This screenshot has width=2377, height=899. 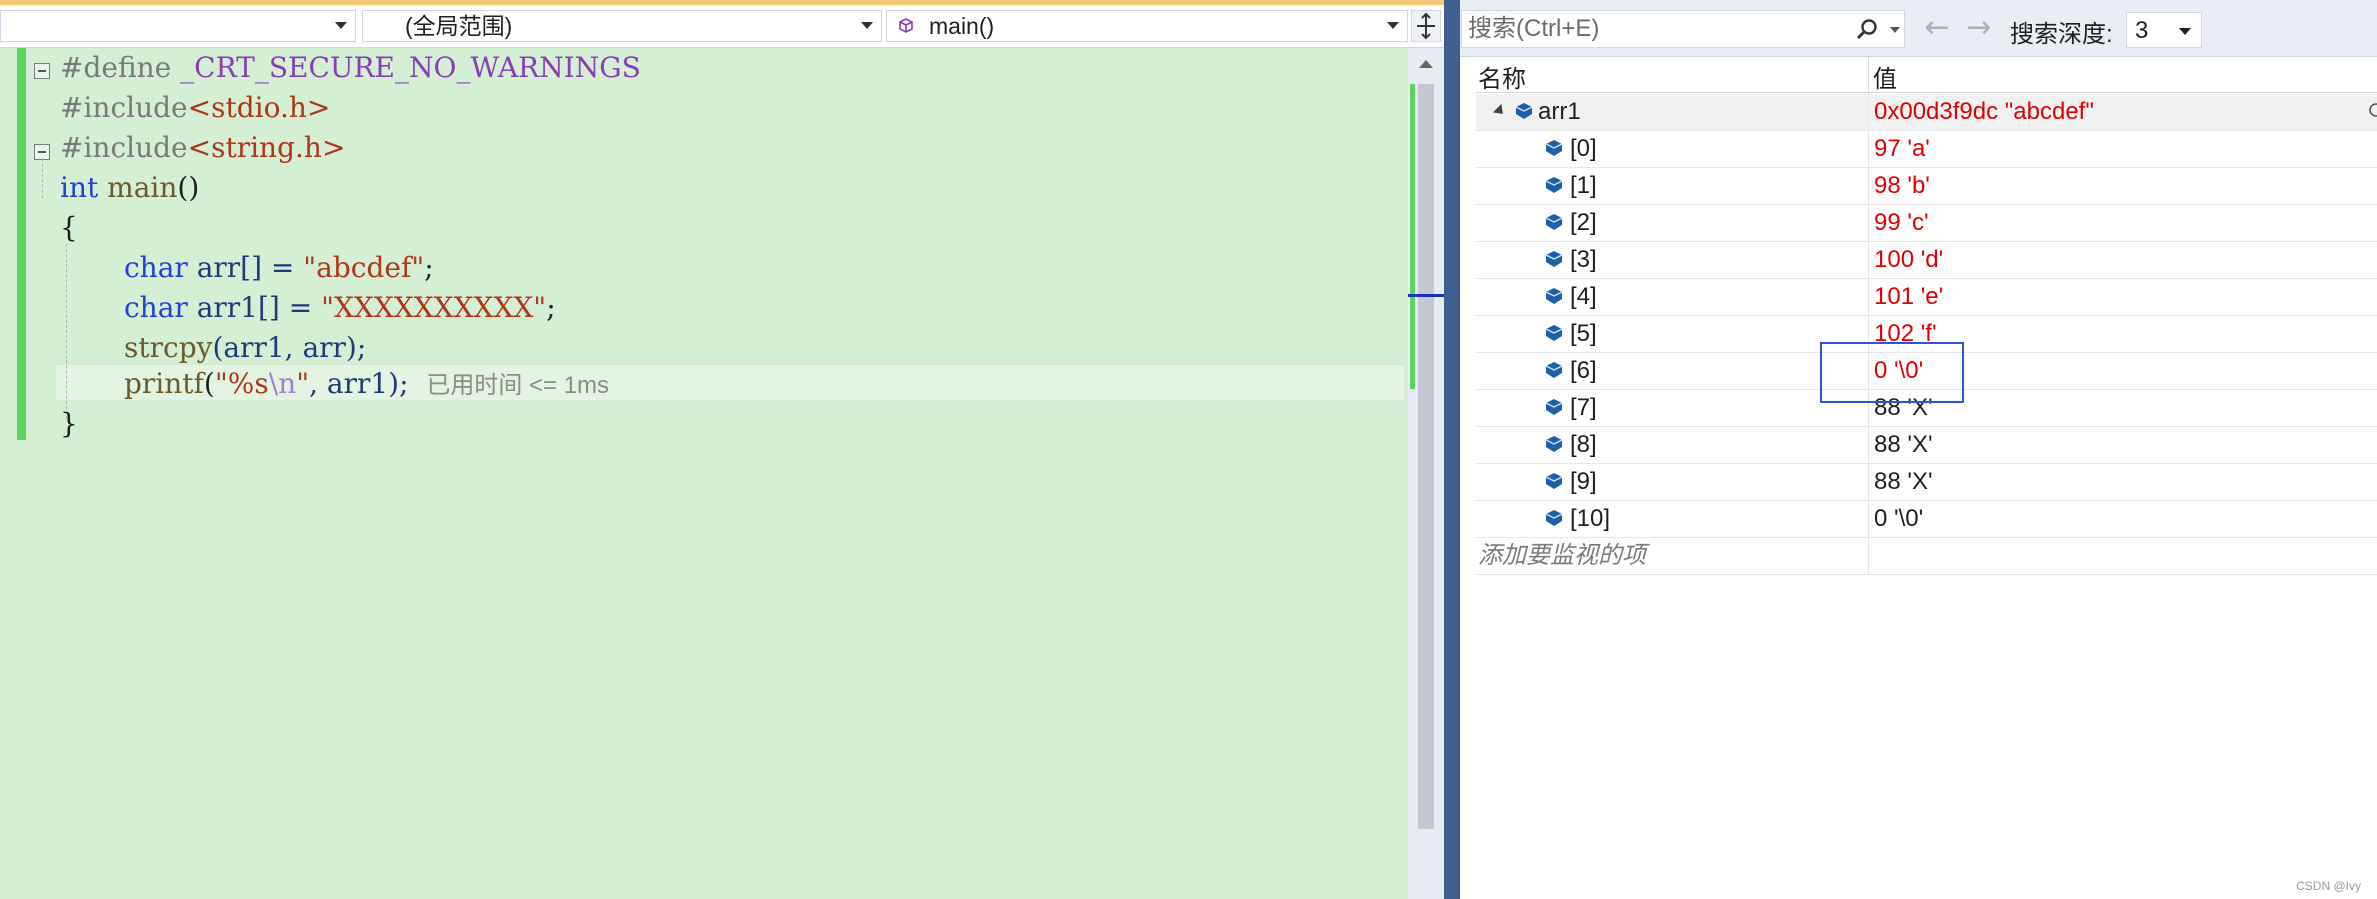 What do you see at coordinates (178, 26) in the screenshot?
I see `project-dropdown` at bounding box center [178, 26].